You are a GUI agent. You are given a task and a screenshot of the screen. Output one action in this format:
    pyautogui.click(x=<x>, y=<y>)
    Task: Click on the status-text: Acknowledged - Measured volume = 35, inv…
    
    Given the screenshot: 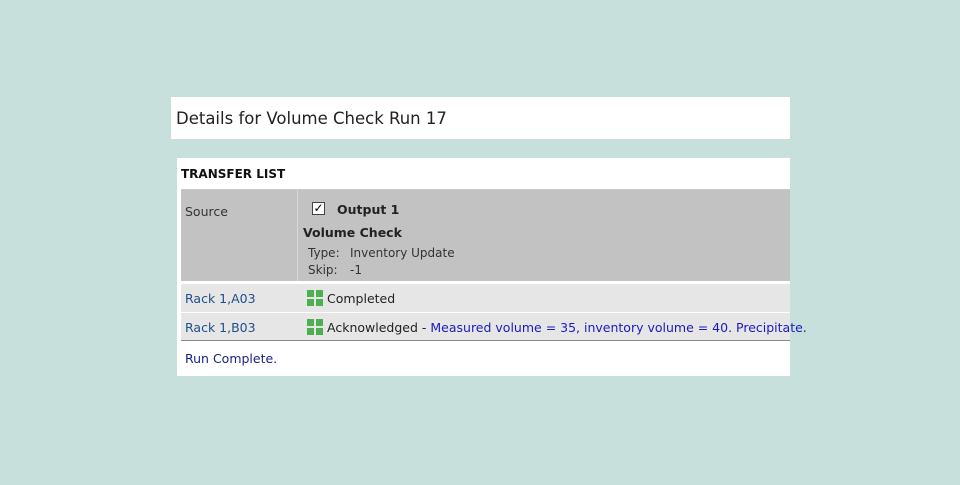 What is the action you would take?
    pyautogui.click(x=567, y=327)
    